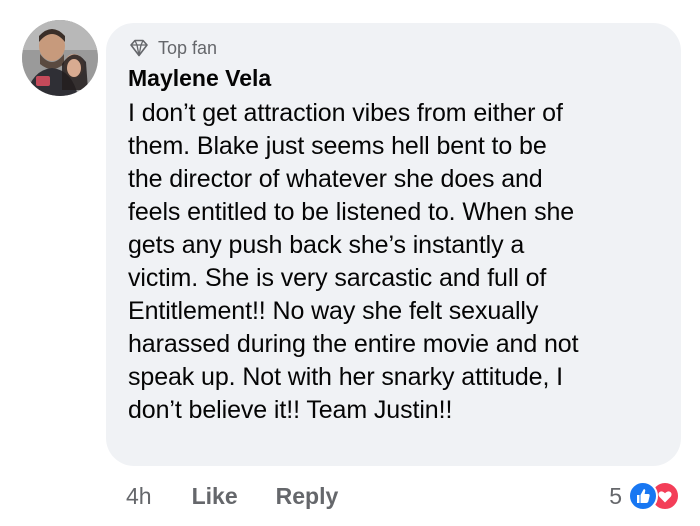 This screenshot has width=700, height=526. I want to click on comment-timestamp: 4h, so click(139, 496).